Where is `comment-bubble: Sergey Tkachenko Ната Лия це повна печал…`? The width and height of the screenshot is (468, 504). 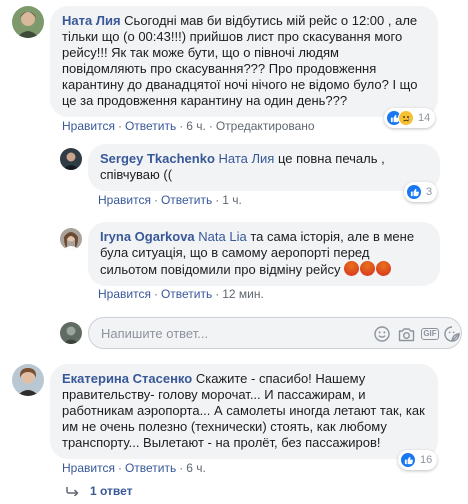
comment-bubble: Sergey Tkachenko Ната Лия це повна печал… is located at coordinates (264, 167).